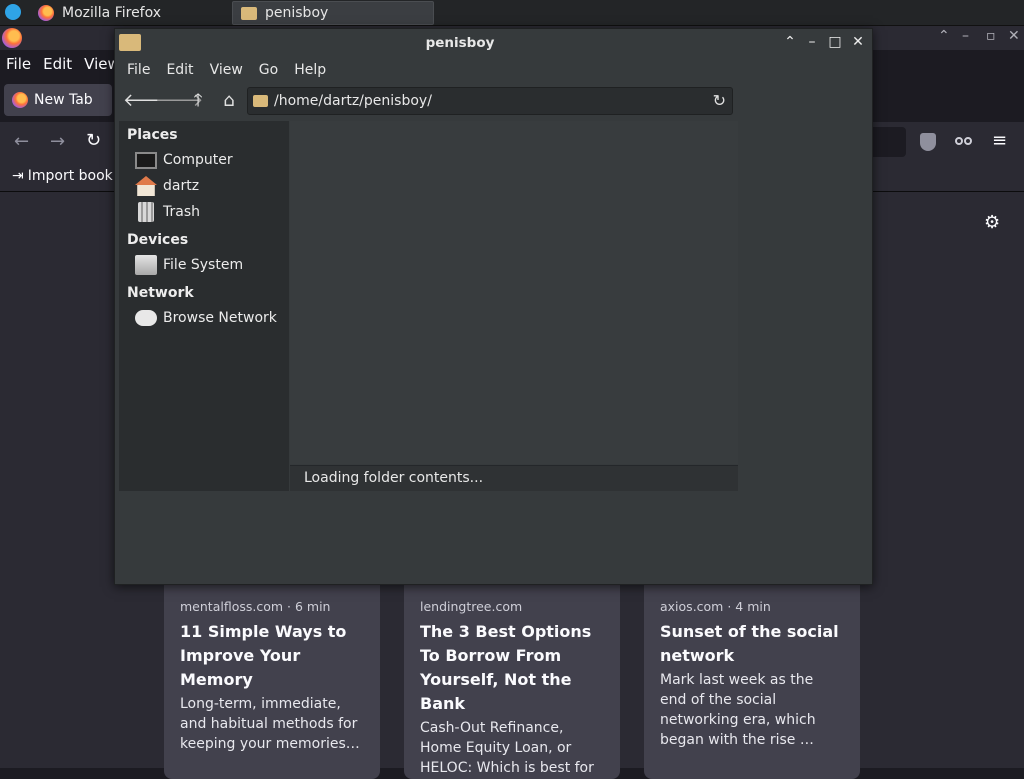  I want to click on fm-titlebar: penisboy ⌃ – □ ✕, so click(493, 43).